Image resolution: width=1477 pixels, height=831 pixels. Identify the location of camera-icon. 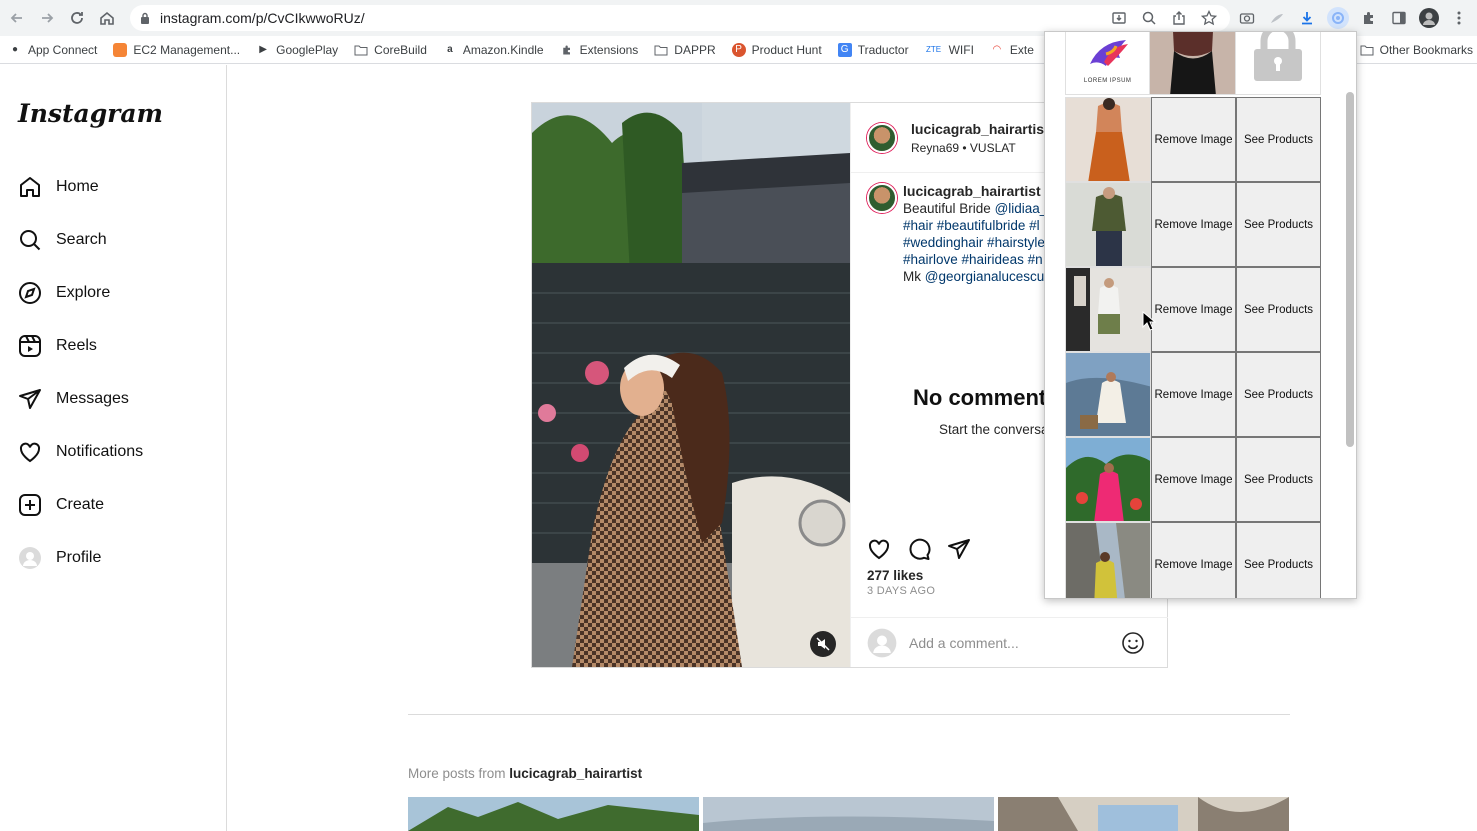
(1247, 18).